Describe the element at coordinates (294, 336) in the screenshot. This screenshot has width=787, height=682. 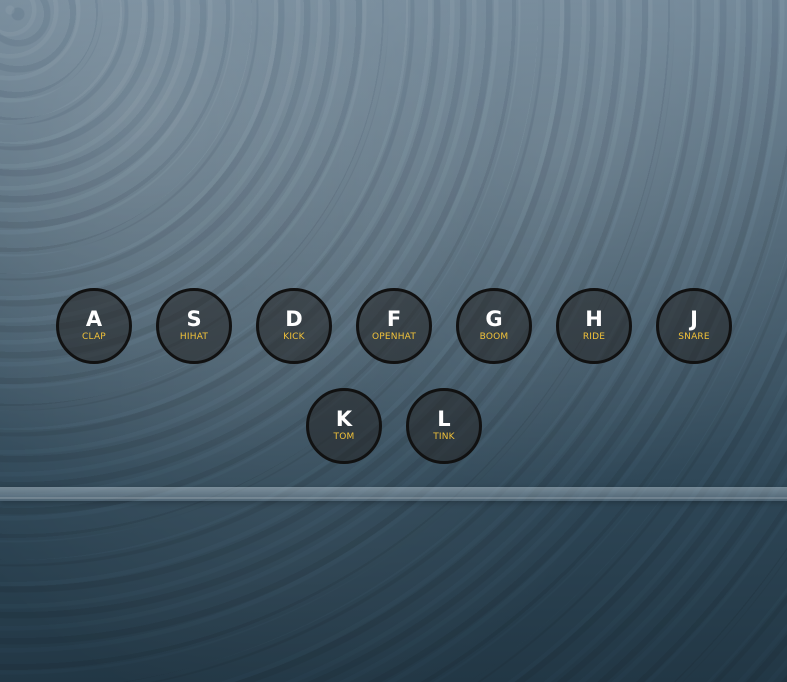
I see `drum-key-sound: KICK` at that location.